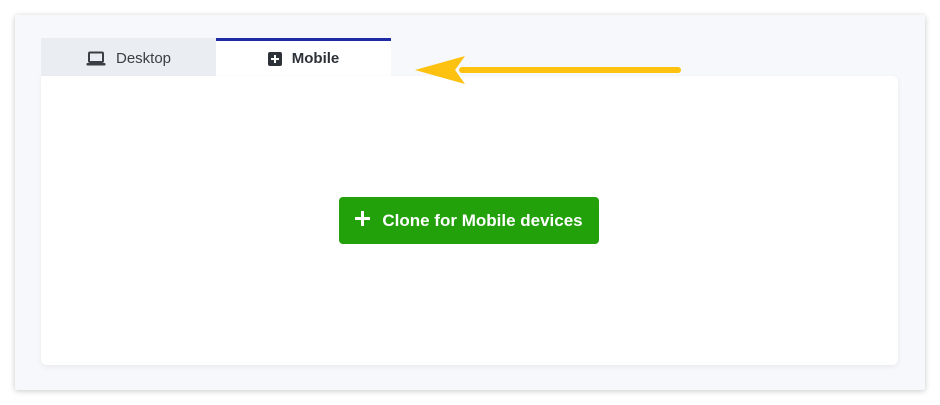 Image resolution: width=940 pixels, height=405 pixels. I want to click on tab-desktop-label: Desktop, so click(143, 58).